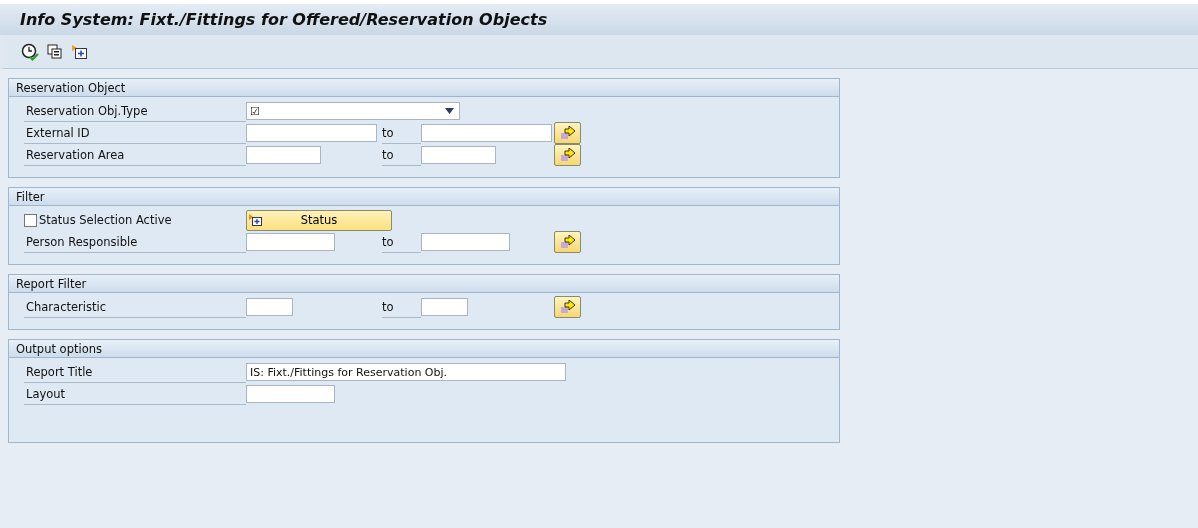  What do you see at coordinates (59, 348) in the screenshot?
I see `section-title: Output options` at bounding box center [59, 348].